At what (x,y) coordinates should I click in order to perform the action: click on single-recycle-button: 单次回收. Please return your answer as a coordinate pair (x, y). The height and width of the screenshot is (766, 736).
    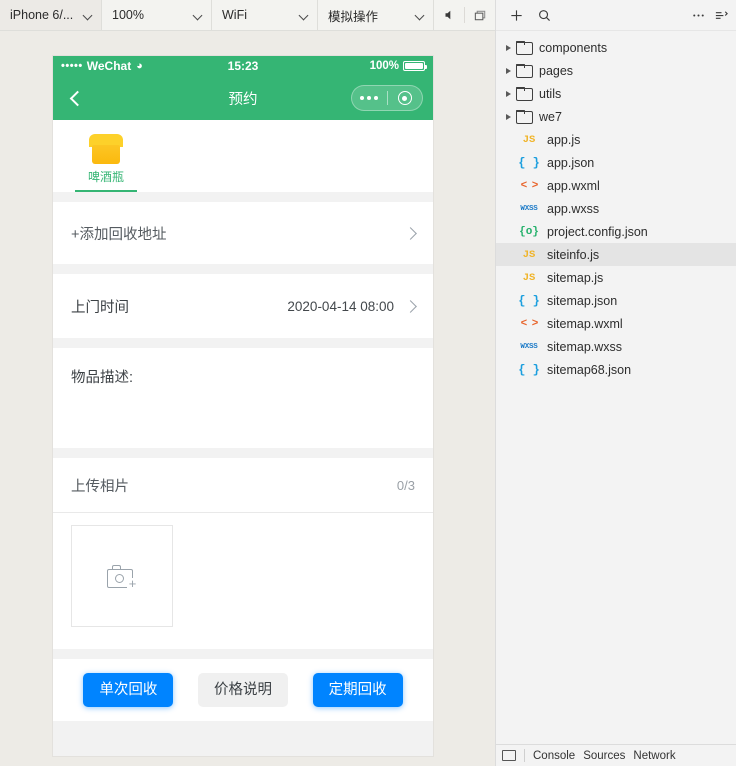
    Looking at the image, I should click on (128, 690).